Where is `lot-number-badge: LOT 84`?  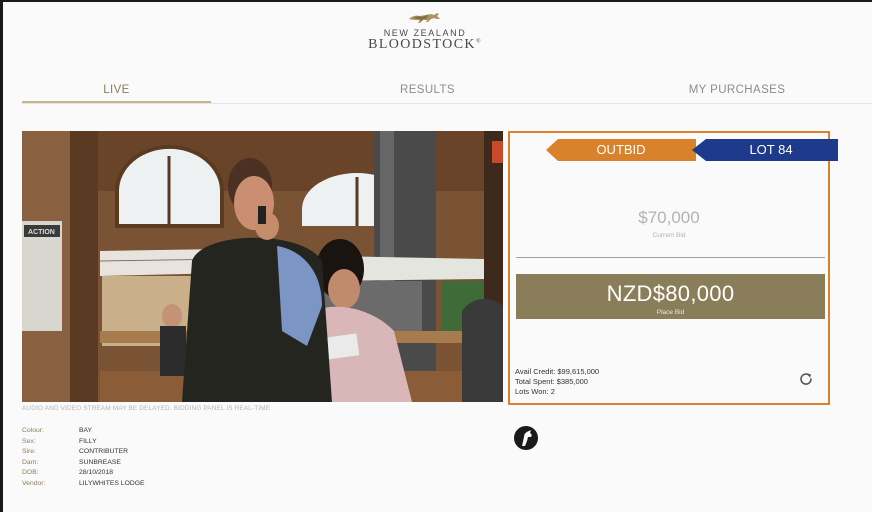
lot-number-badge: LOT 84 is located at coordinates (765, 150).